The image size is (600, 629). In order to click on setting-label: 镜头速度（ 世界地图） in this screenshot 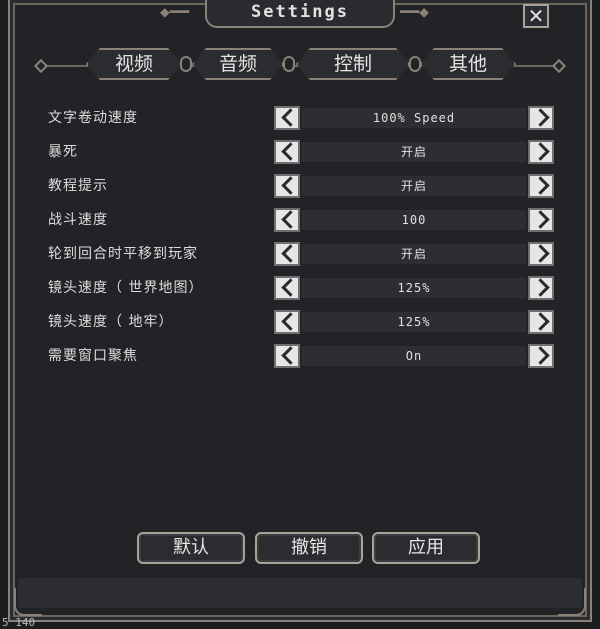, I will do `click(126, 288)`.